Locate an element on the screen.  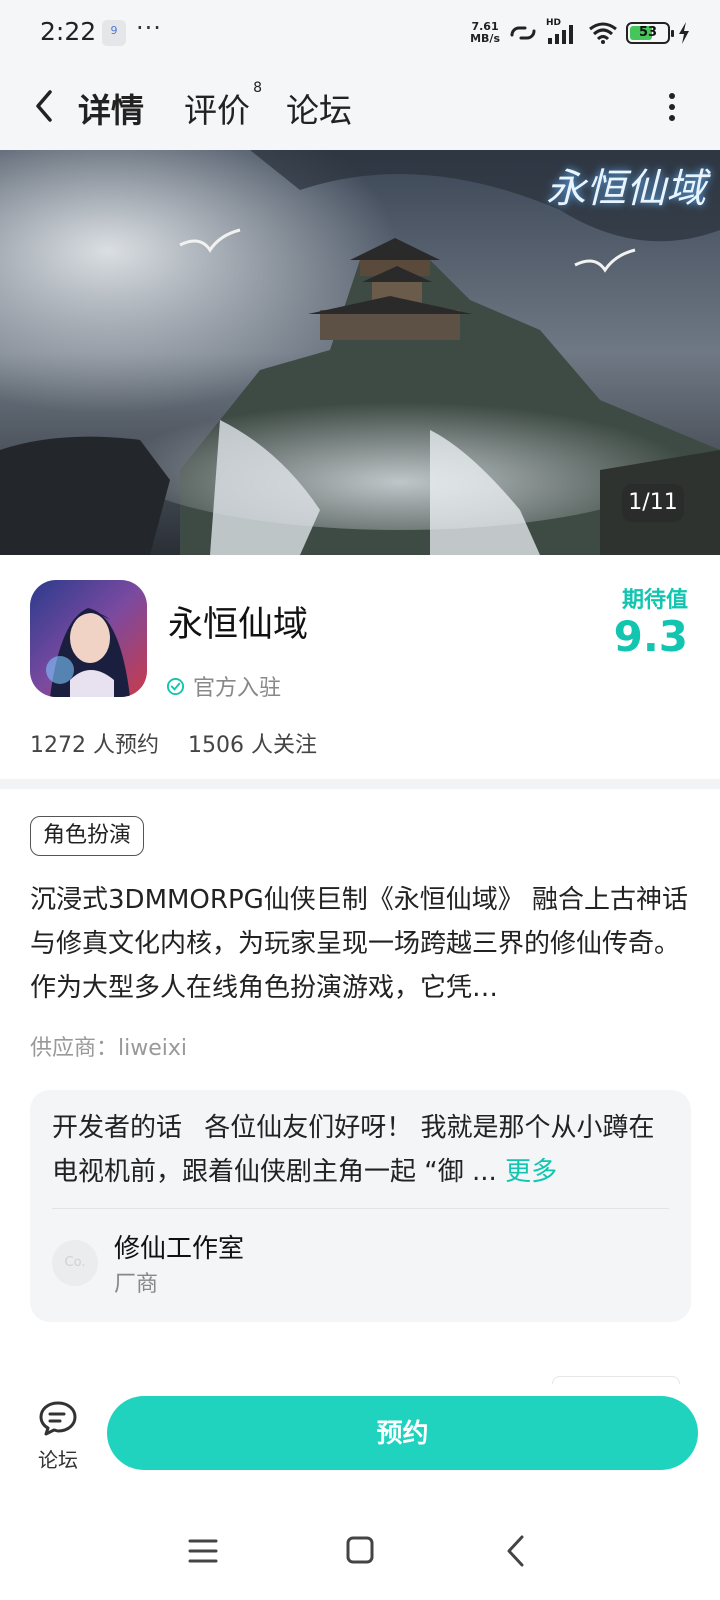
game-title: 永恒仙域 is located at coordinates (238, 625).